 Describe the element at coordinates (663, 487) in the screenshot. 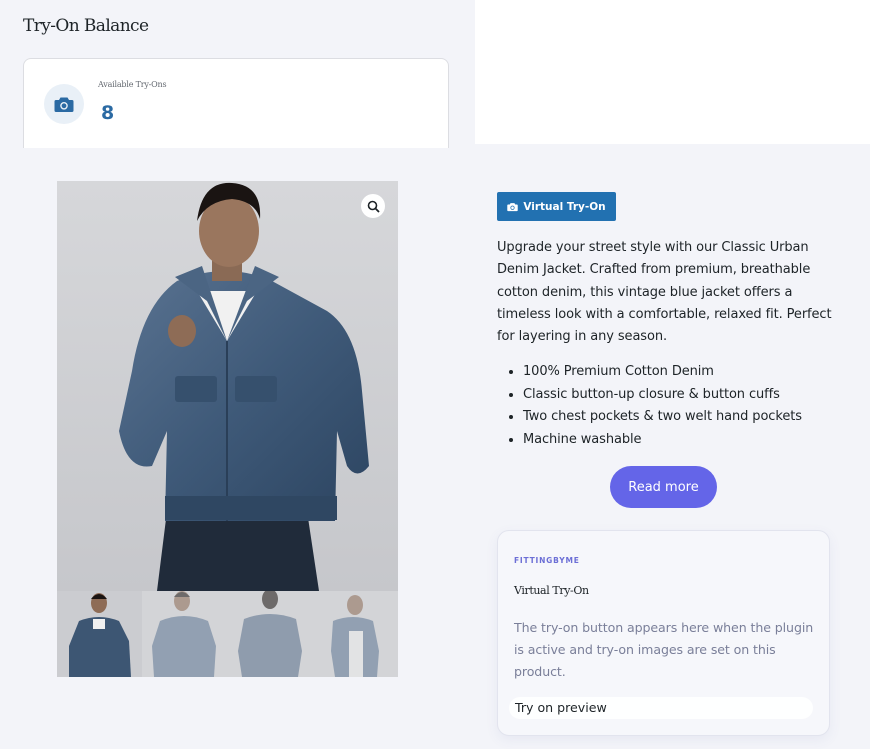

I see `read-more-button: Read more` at that location.